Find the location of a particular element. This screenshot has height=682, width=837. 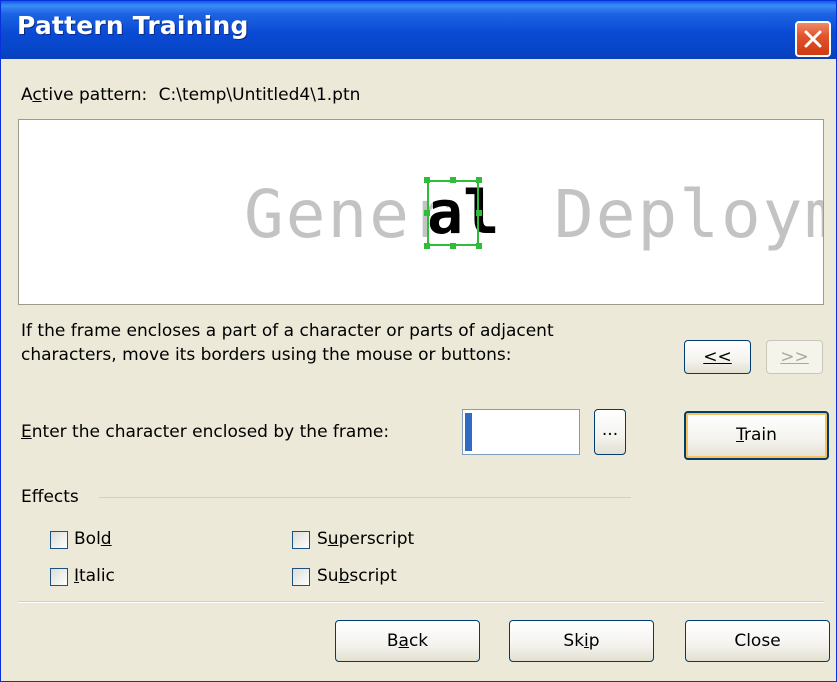

frame-handle-br is located at coordinates (479, 246).